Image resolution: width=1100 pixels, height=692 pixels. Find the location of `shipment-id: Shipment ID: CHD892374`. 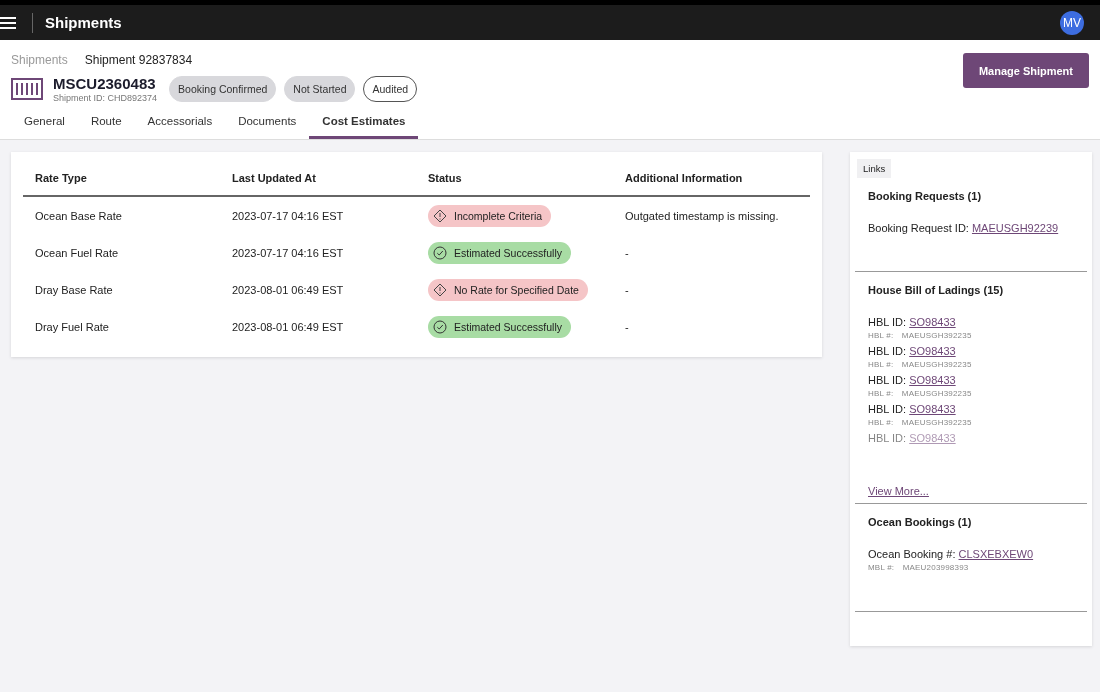

shipment-id: Shipment ID: CHD892374 is located at coordinates (105, 98).